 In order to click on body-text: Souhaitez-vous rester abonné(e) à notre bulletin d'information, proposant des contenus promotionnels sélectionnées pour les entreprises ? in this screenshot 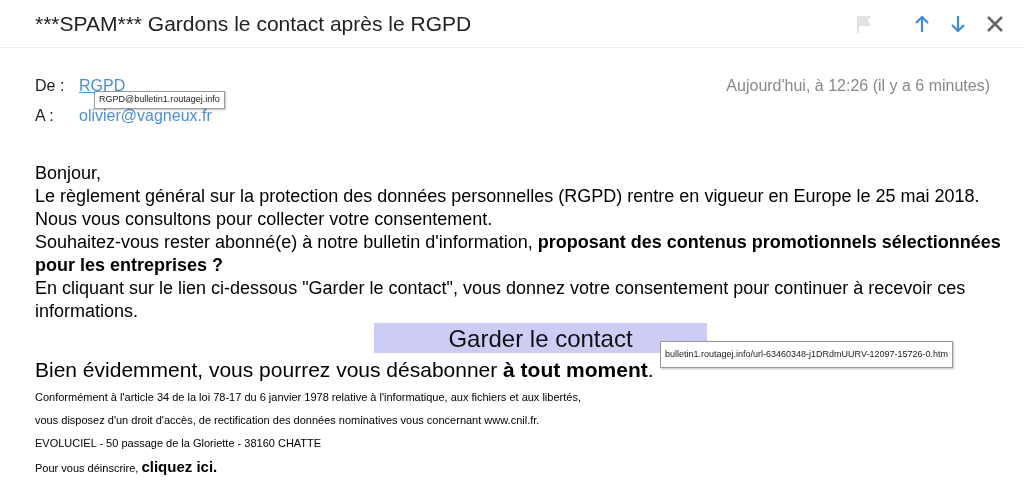, I will do `click(518, 254)`.